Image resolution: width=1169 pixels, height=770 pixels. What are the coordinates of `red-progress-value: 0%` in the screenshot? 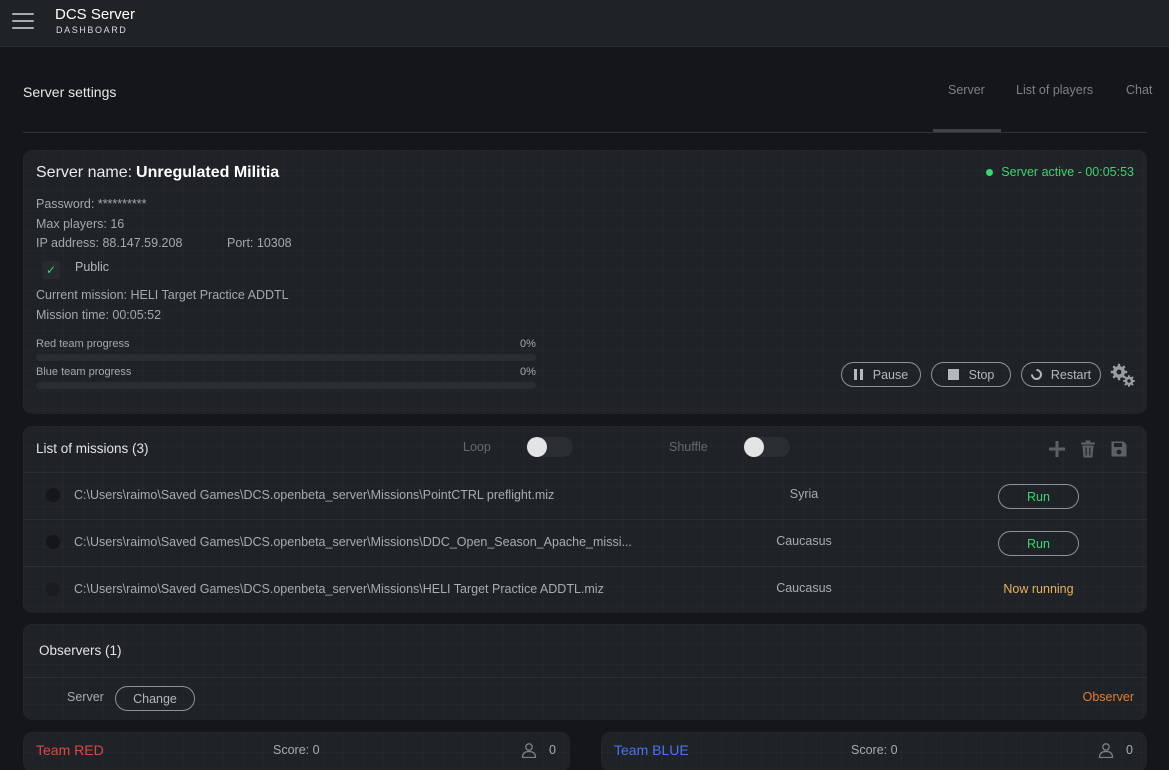 It's located at (528, 344).